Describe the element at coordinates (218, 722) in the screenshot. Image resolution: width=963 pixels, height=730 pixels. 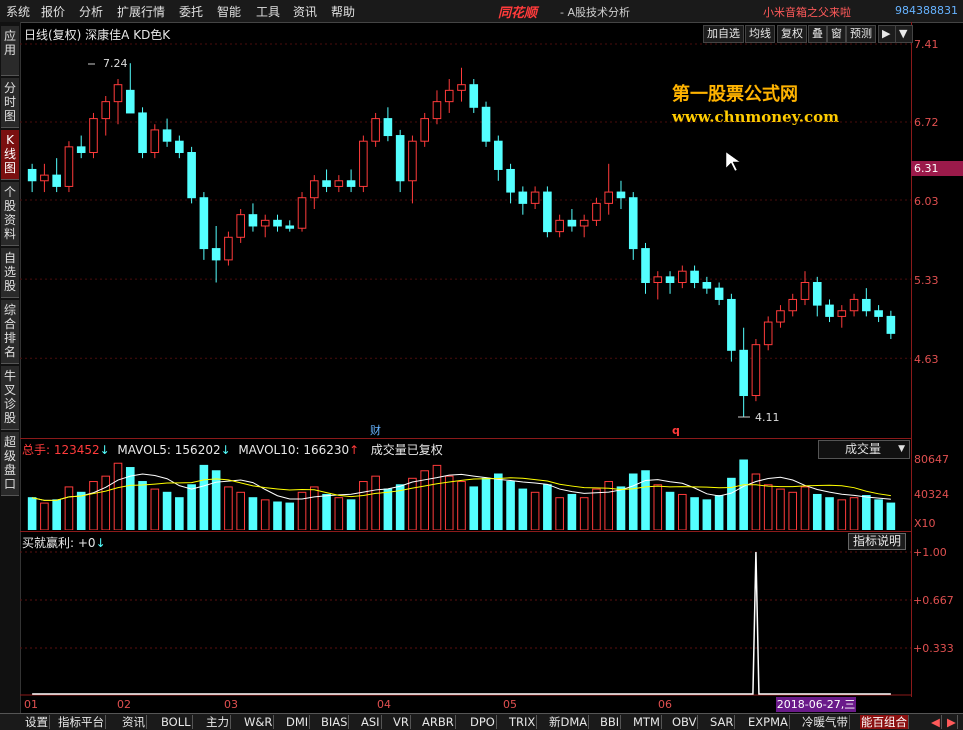
I see `tab-main-force: 主力` at that location.